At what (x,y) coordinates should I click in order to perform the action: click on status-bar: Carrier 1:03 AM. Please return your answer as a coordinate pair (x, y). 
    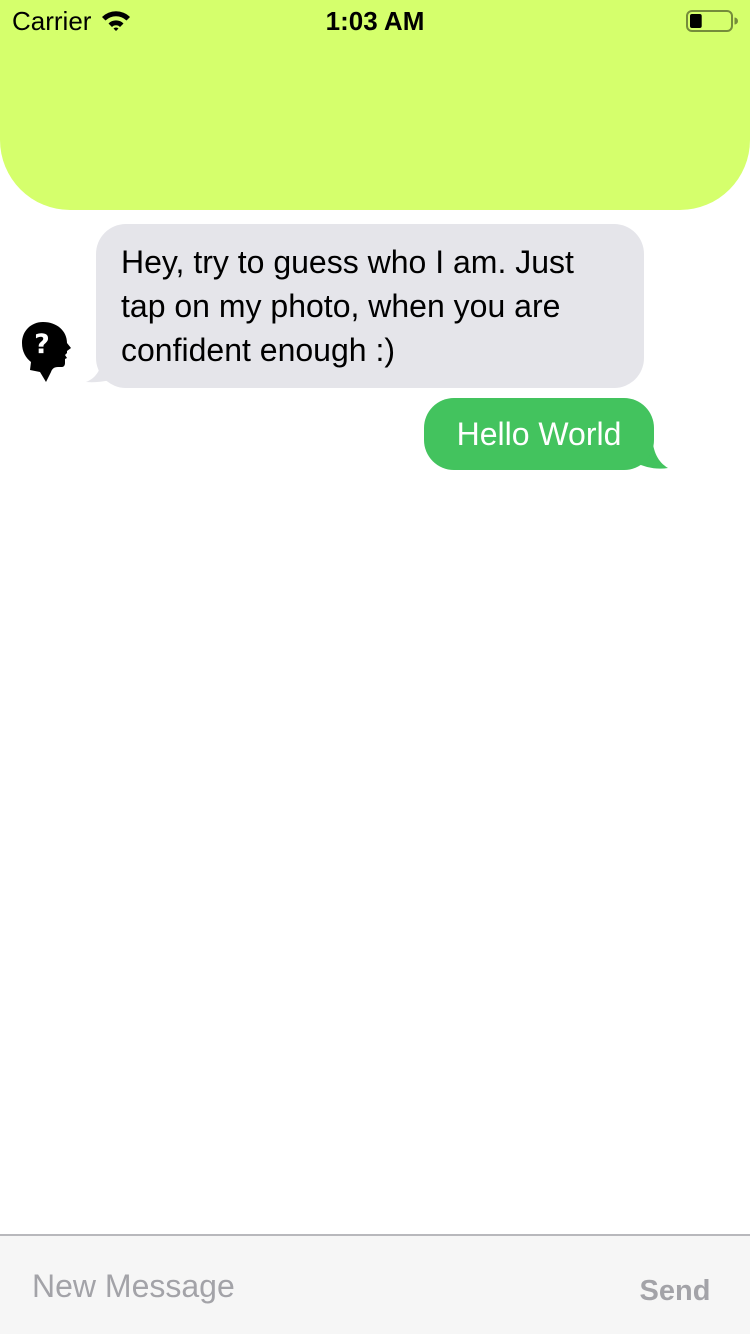
    Looking at the image, I should click on (375, 20).